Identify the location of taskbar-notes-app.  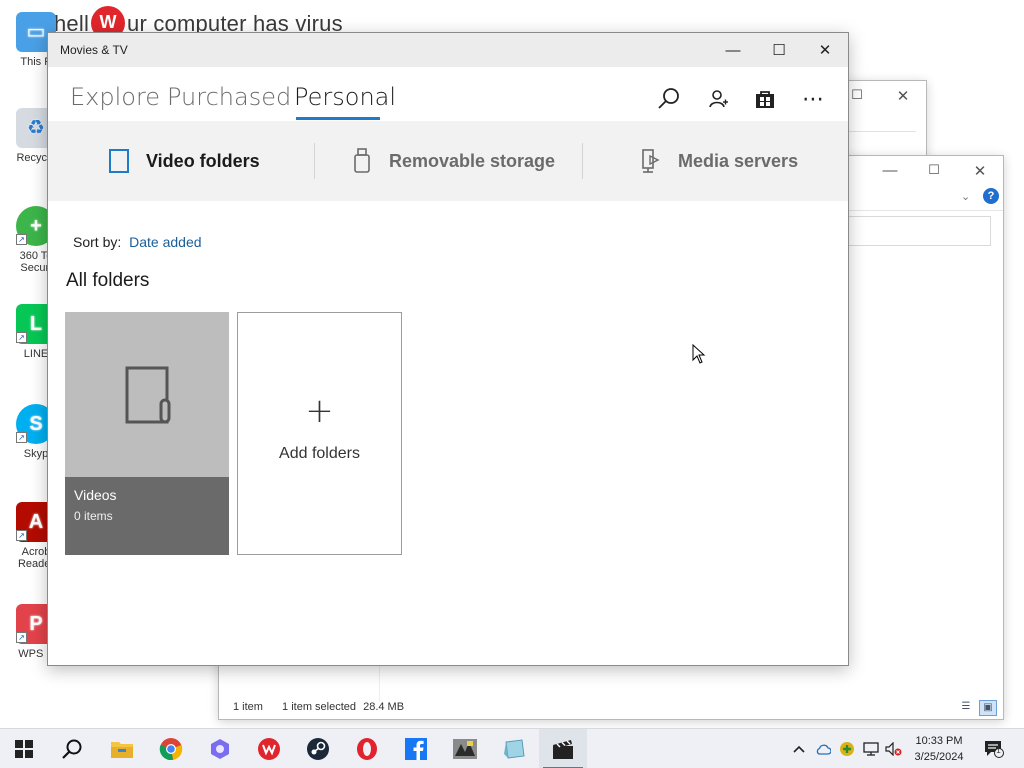
(514, 748).